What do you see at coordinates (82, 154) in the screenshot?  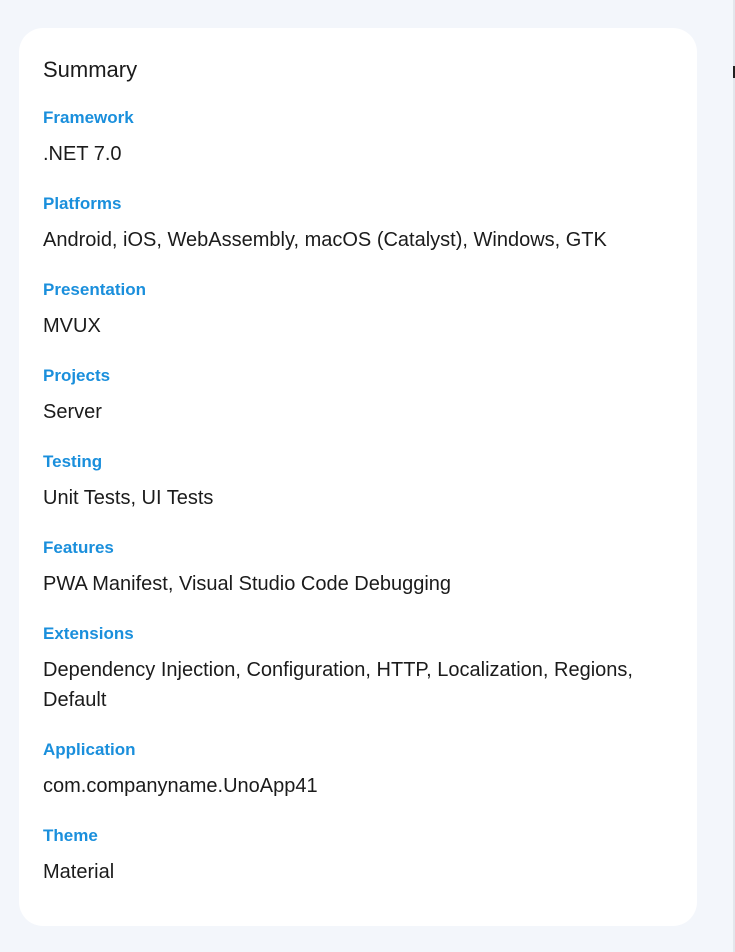 I see `framework-value: .NET 7.0` at bounding box center [82, 154].